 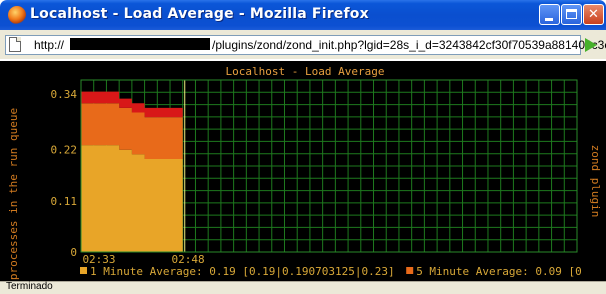 What do you see at coordinates (17, 15) in the screenshot?
I see `firefox-icon` at bounding box center [17, 15].